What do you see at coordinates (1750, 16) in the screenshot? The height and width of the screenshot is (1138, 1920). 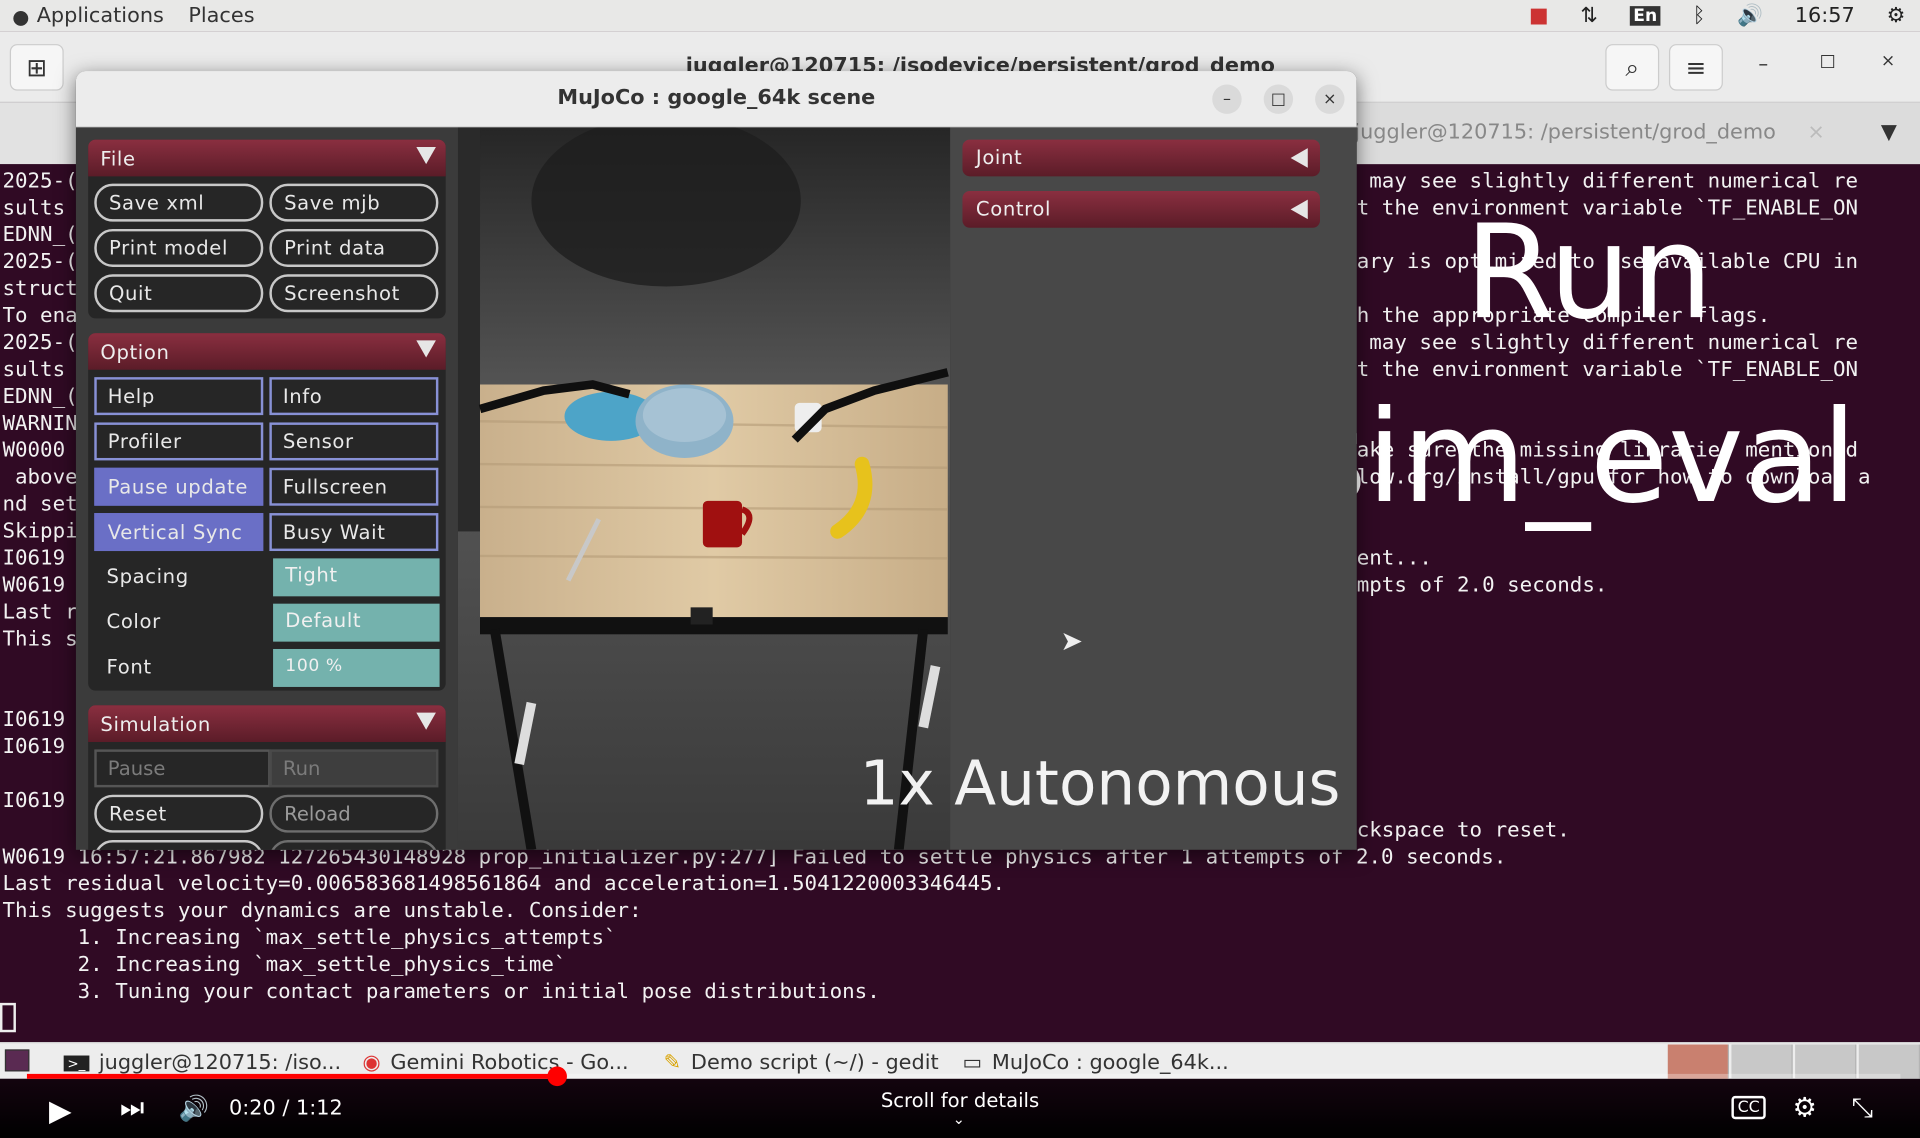 I see `volume-icon: 🔊` at bounding box center [1750, 16].